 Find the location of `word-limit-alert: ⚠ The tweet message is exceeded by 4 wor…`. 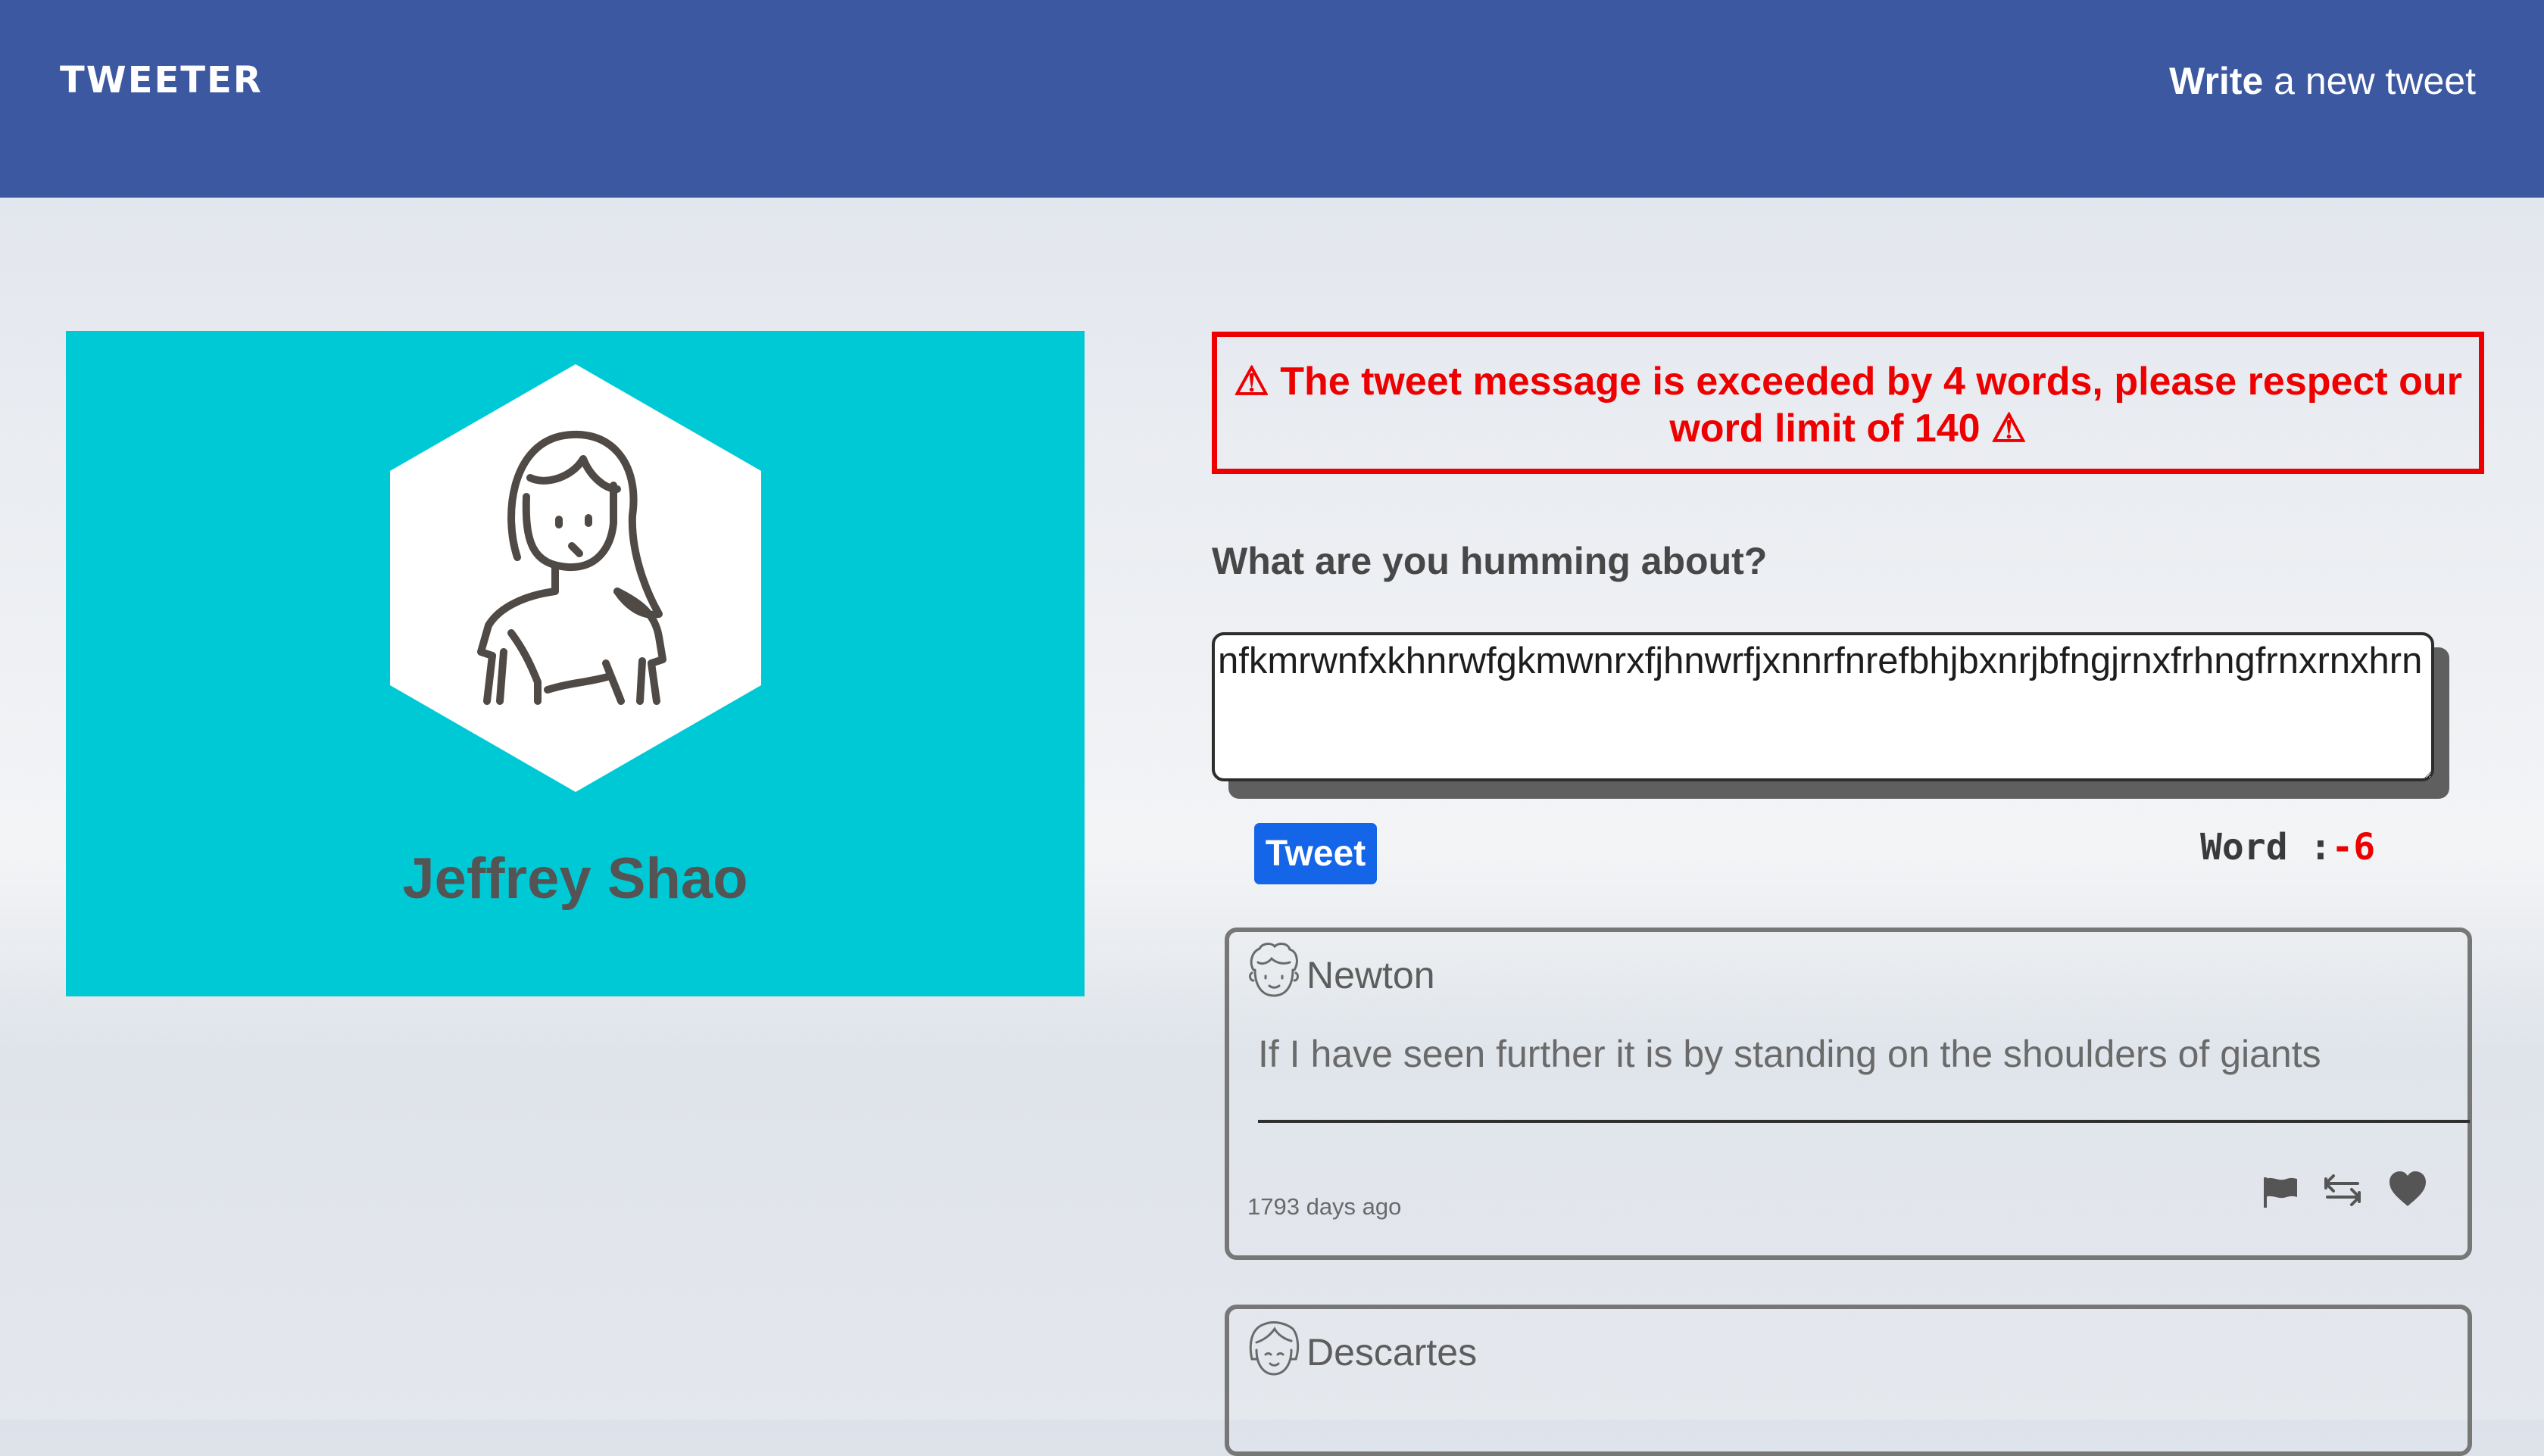

word-limit-alert: ⚠ The tweet message is exceeded by 4 wor… is located at coordinates (1848, 403).